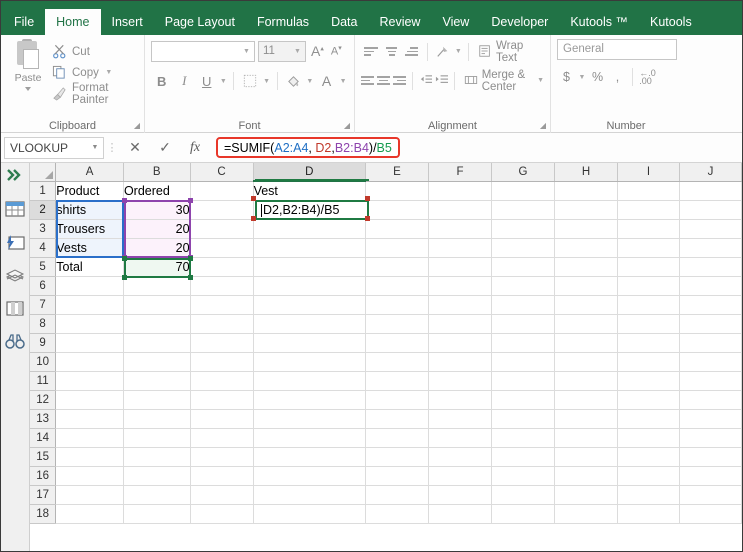  Describe the element at coordinates (222, 419) in the screenshot. I see `cell-C13` at that location.